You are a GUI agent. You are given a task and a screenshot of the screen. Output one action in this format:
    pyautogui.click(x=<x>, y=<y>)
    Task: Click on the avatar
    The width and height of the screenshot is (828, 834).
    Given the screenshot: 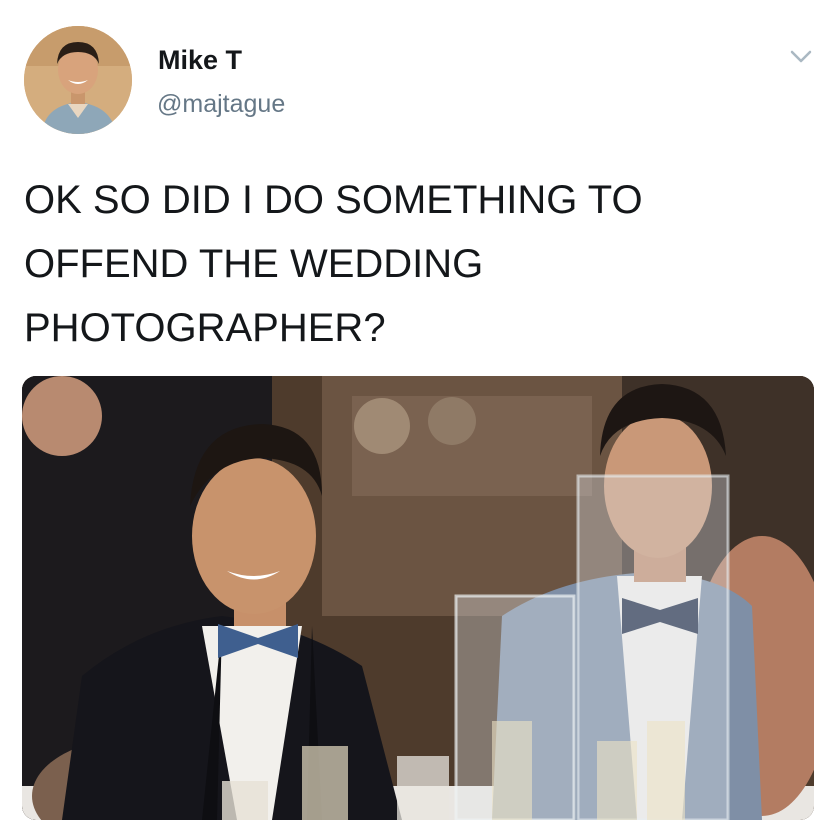 What is the action you would take?
    pyautogui.click(x=78, y=80)
    